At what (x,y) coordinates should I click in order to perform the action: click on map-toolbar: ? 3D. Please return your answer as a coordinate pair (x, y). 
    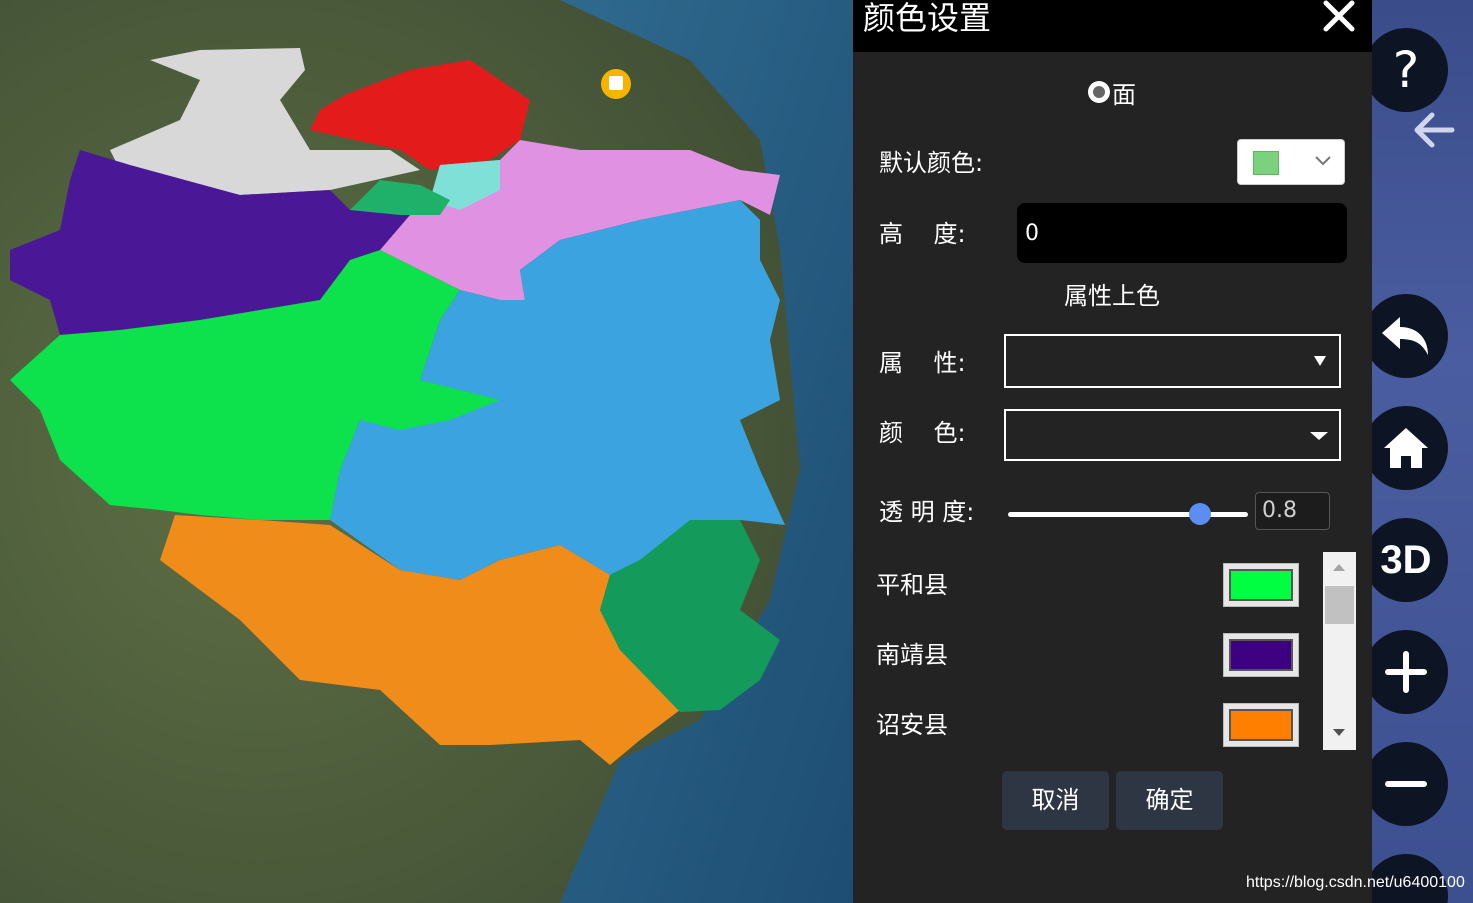
    Looking at the image, I should click on (1422, 451).